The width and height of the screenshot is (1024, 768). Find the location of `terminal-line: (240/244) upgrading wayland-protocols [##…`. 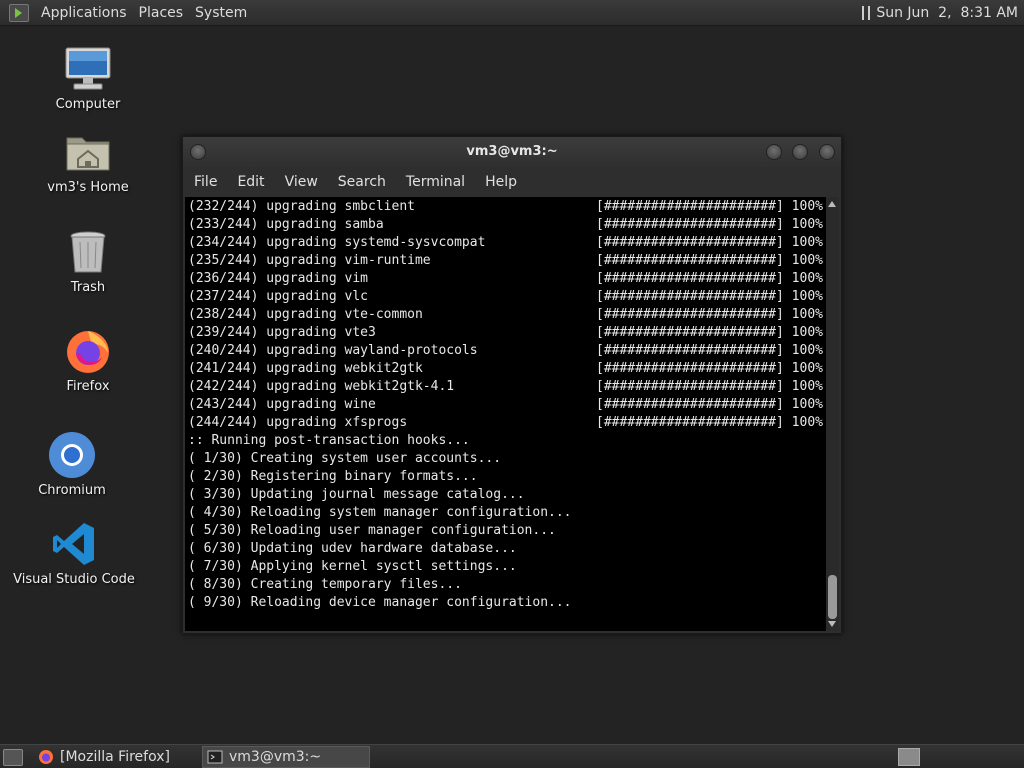

terminal-line: (240/244) upgrading wayland-protocols [##… is located at coordinates (505, 351).